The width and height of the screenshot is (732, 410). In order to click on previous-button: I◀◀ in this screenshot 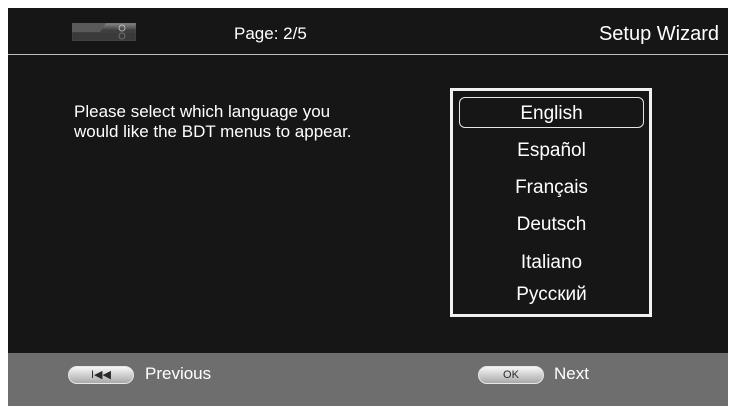, I will do `click(101, 375)`.